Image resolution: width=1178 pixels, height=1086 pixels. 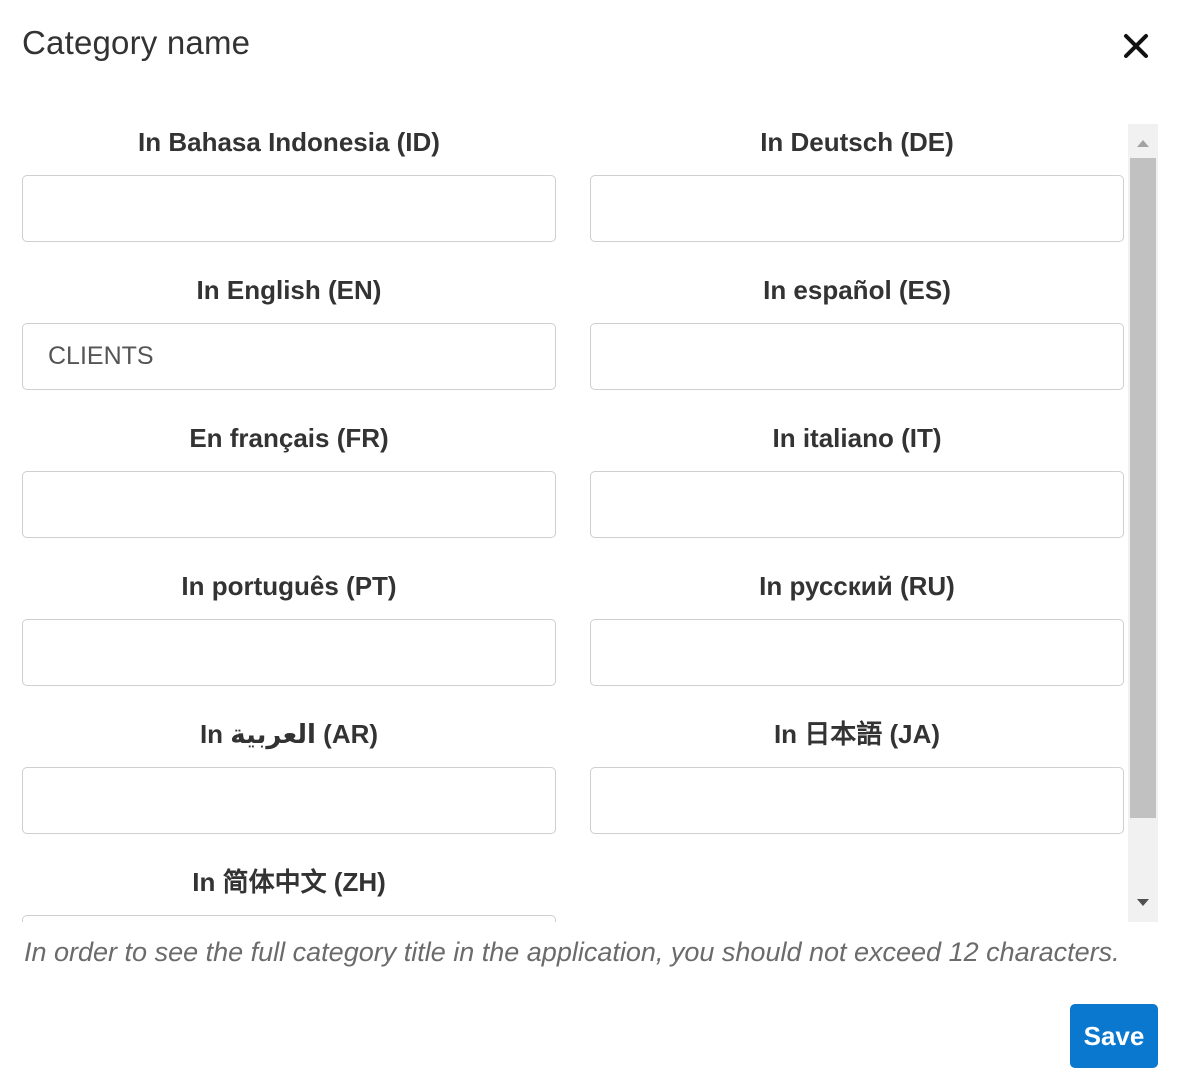 What do you see at coordinates (857, 438) in the screenshot?
I see `field-label-it: In italiano (IT)` at bounding box center [857, 438].